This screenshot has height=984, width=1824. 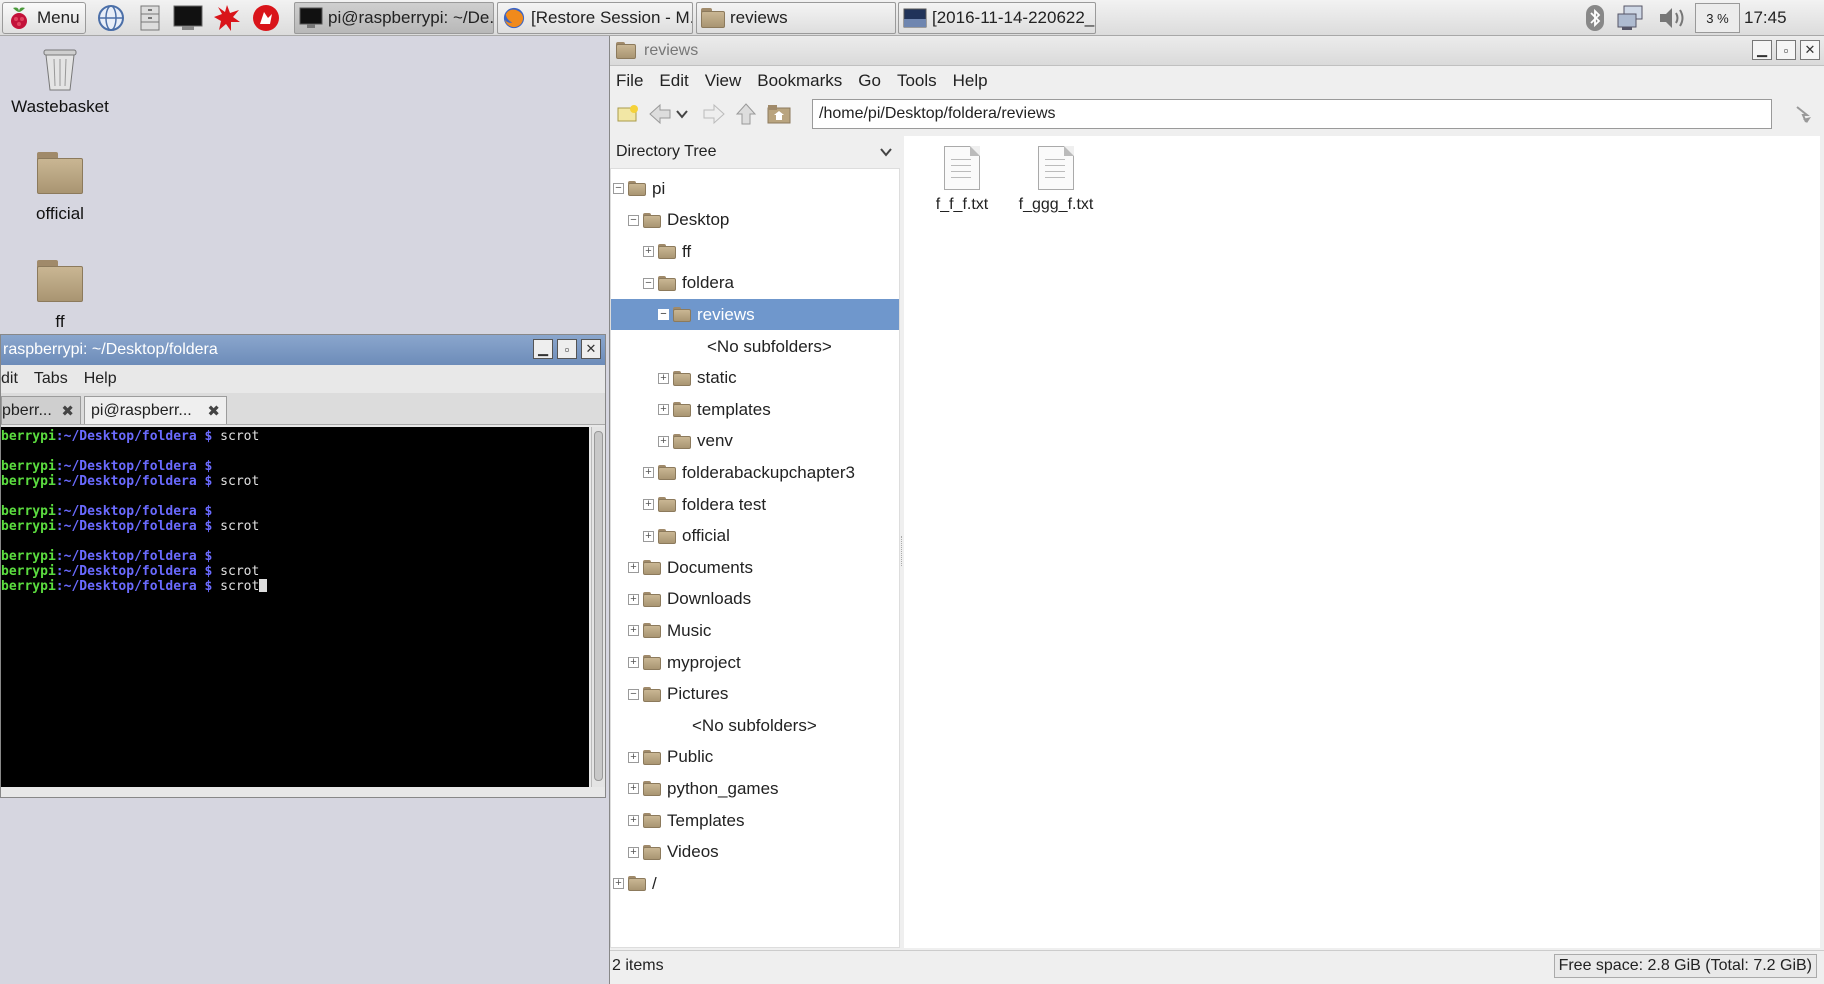 I want to click on clock: 17:45, so click(x=1765, y=18).